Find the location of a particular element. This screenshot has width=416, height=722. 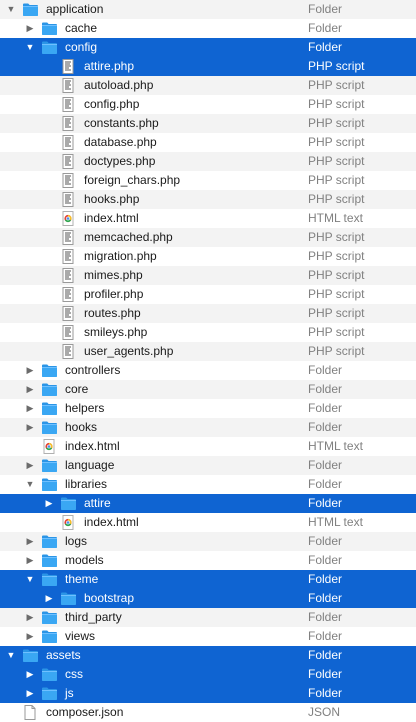

list-row: ▶ third_party Folder is located at coordinates (208, 617).